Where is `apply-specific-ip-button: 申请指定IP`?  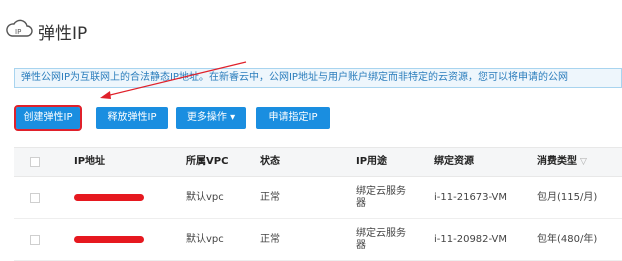 apply-specific-ip-button: 申请指定IP is located at coordinates (293, 118).